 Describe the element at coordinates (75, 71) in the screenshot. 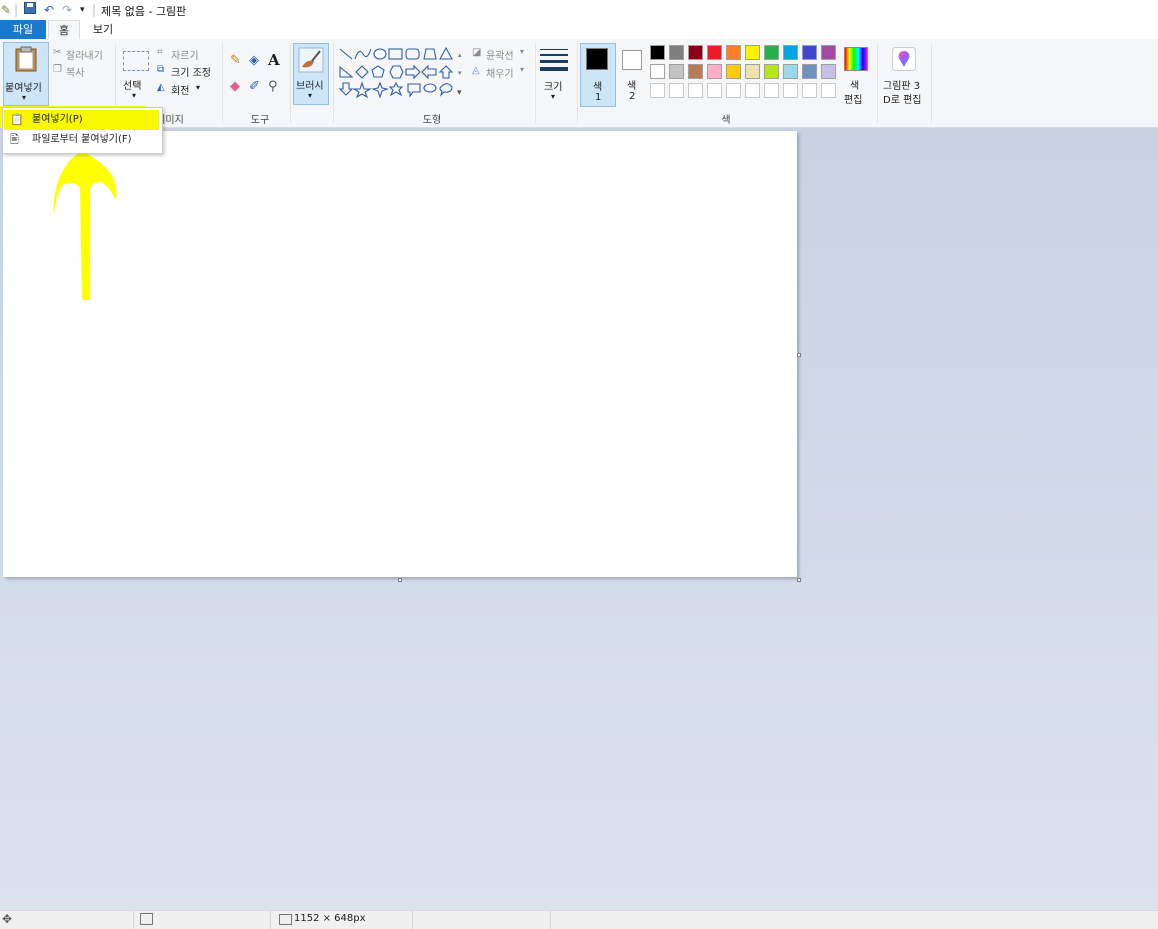

I see `copy-button: 복사` at that location.